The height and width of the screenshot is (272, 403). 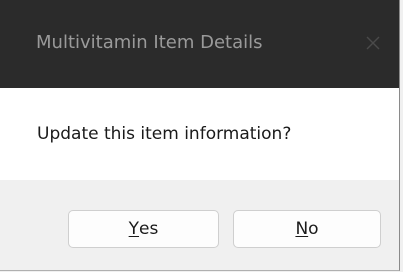 I want to click on window-title: Multivitamin Item Details, so click(x=149, y=42).